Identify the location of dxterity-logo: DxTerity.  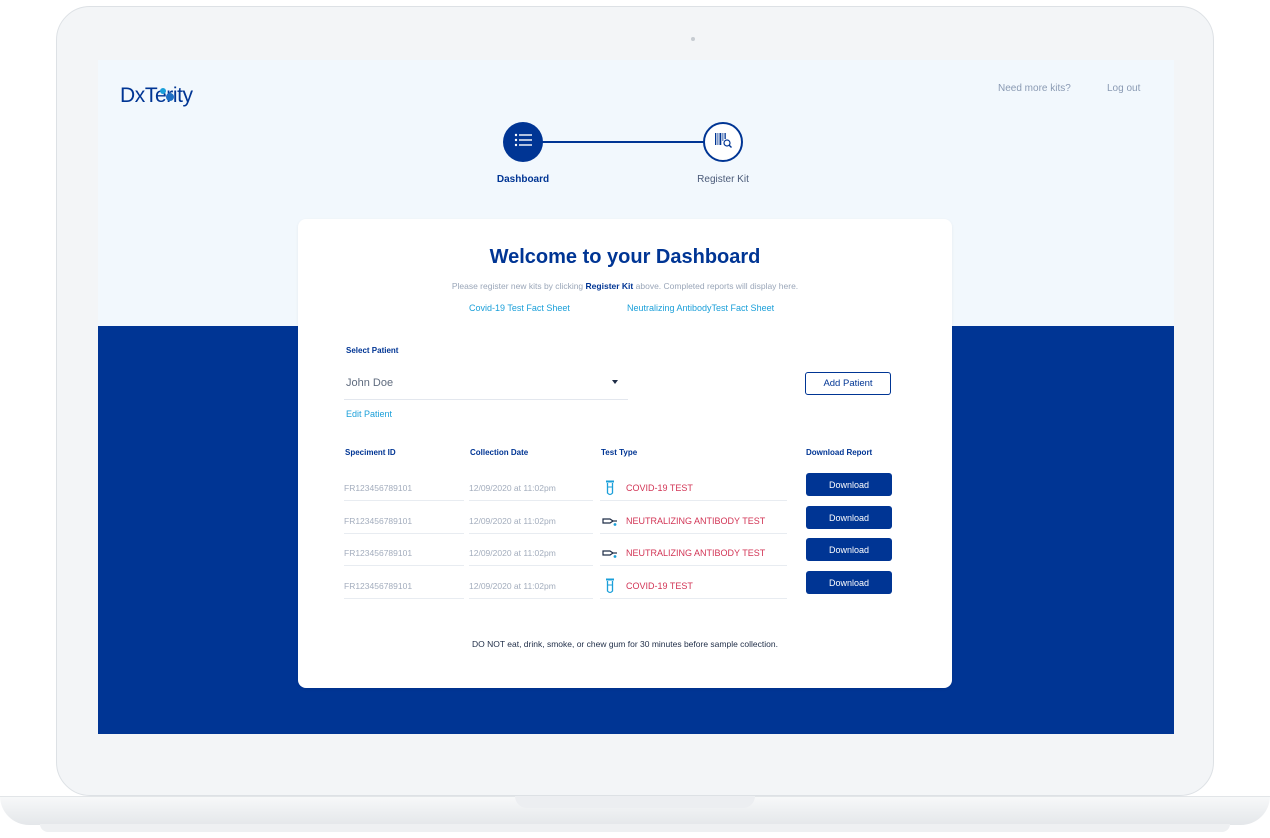
(165, 95).